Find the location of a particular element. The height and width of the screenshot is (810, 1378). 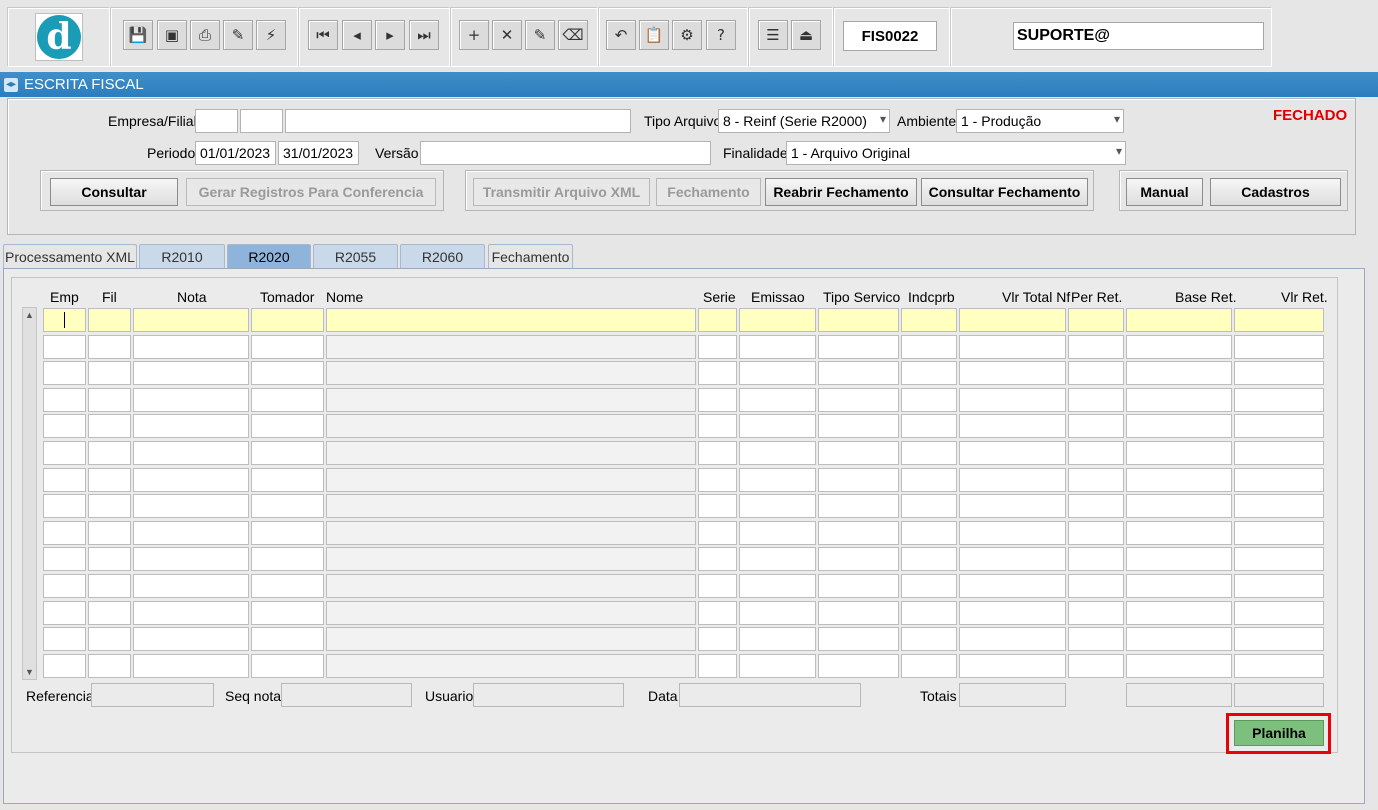

reabrir-fechamento-button: Reabrir Fechamento is located at coordinates (841, 192).